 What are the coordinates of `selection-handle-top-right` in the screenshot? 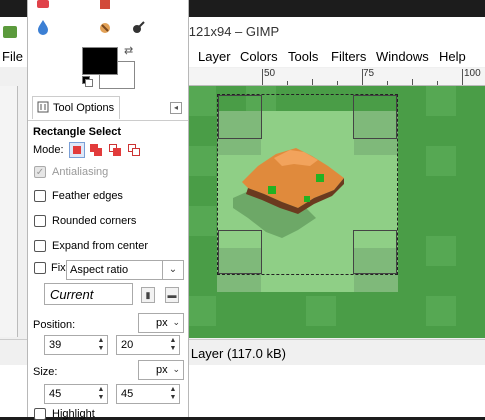 It's located at (375, 117).